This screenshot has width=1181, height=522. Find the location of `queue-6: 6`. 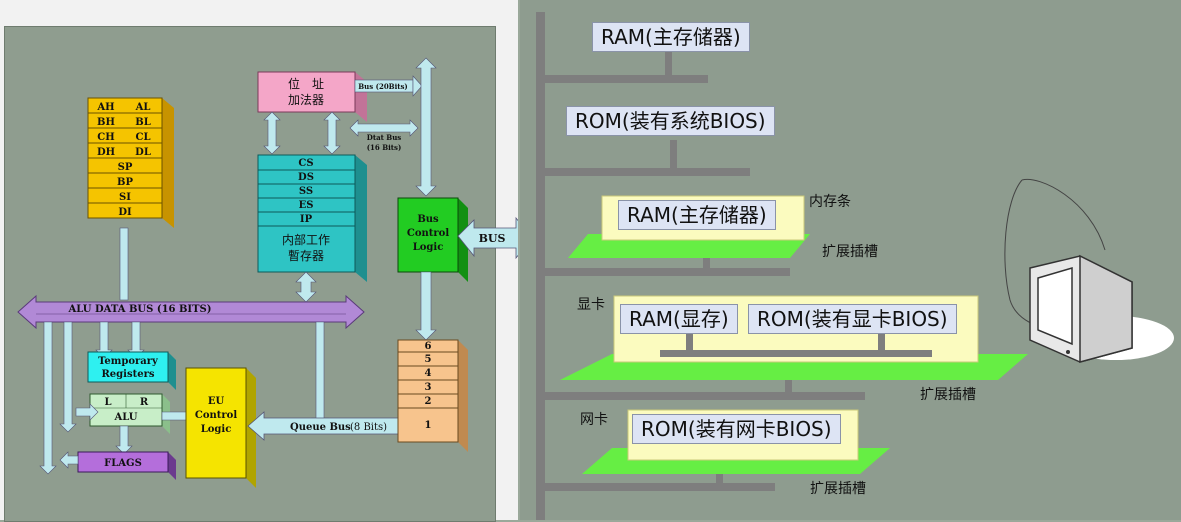

queue-6: 6 is located at coordinates (428, 346).